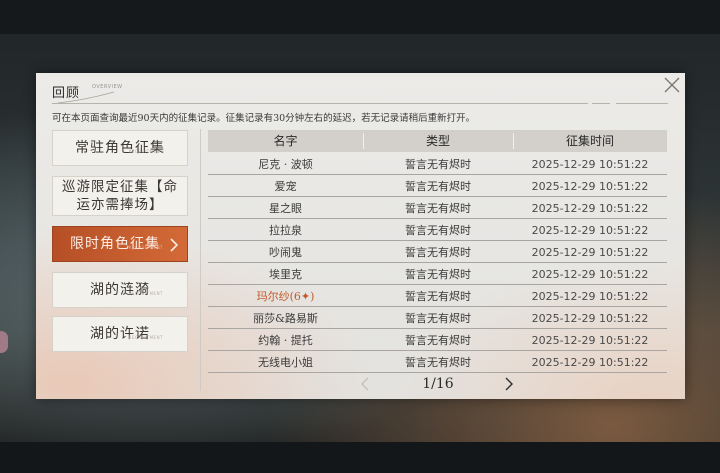 This screenshot has width=720, height=473. What do you see at coordinates (285, 186) in the screenshot?
I see `row-name: 爱宠` at bounding box center [285, 186].